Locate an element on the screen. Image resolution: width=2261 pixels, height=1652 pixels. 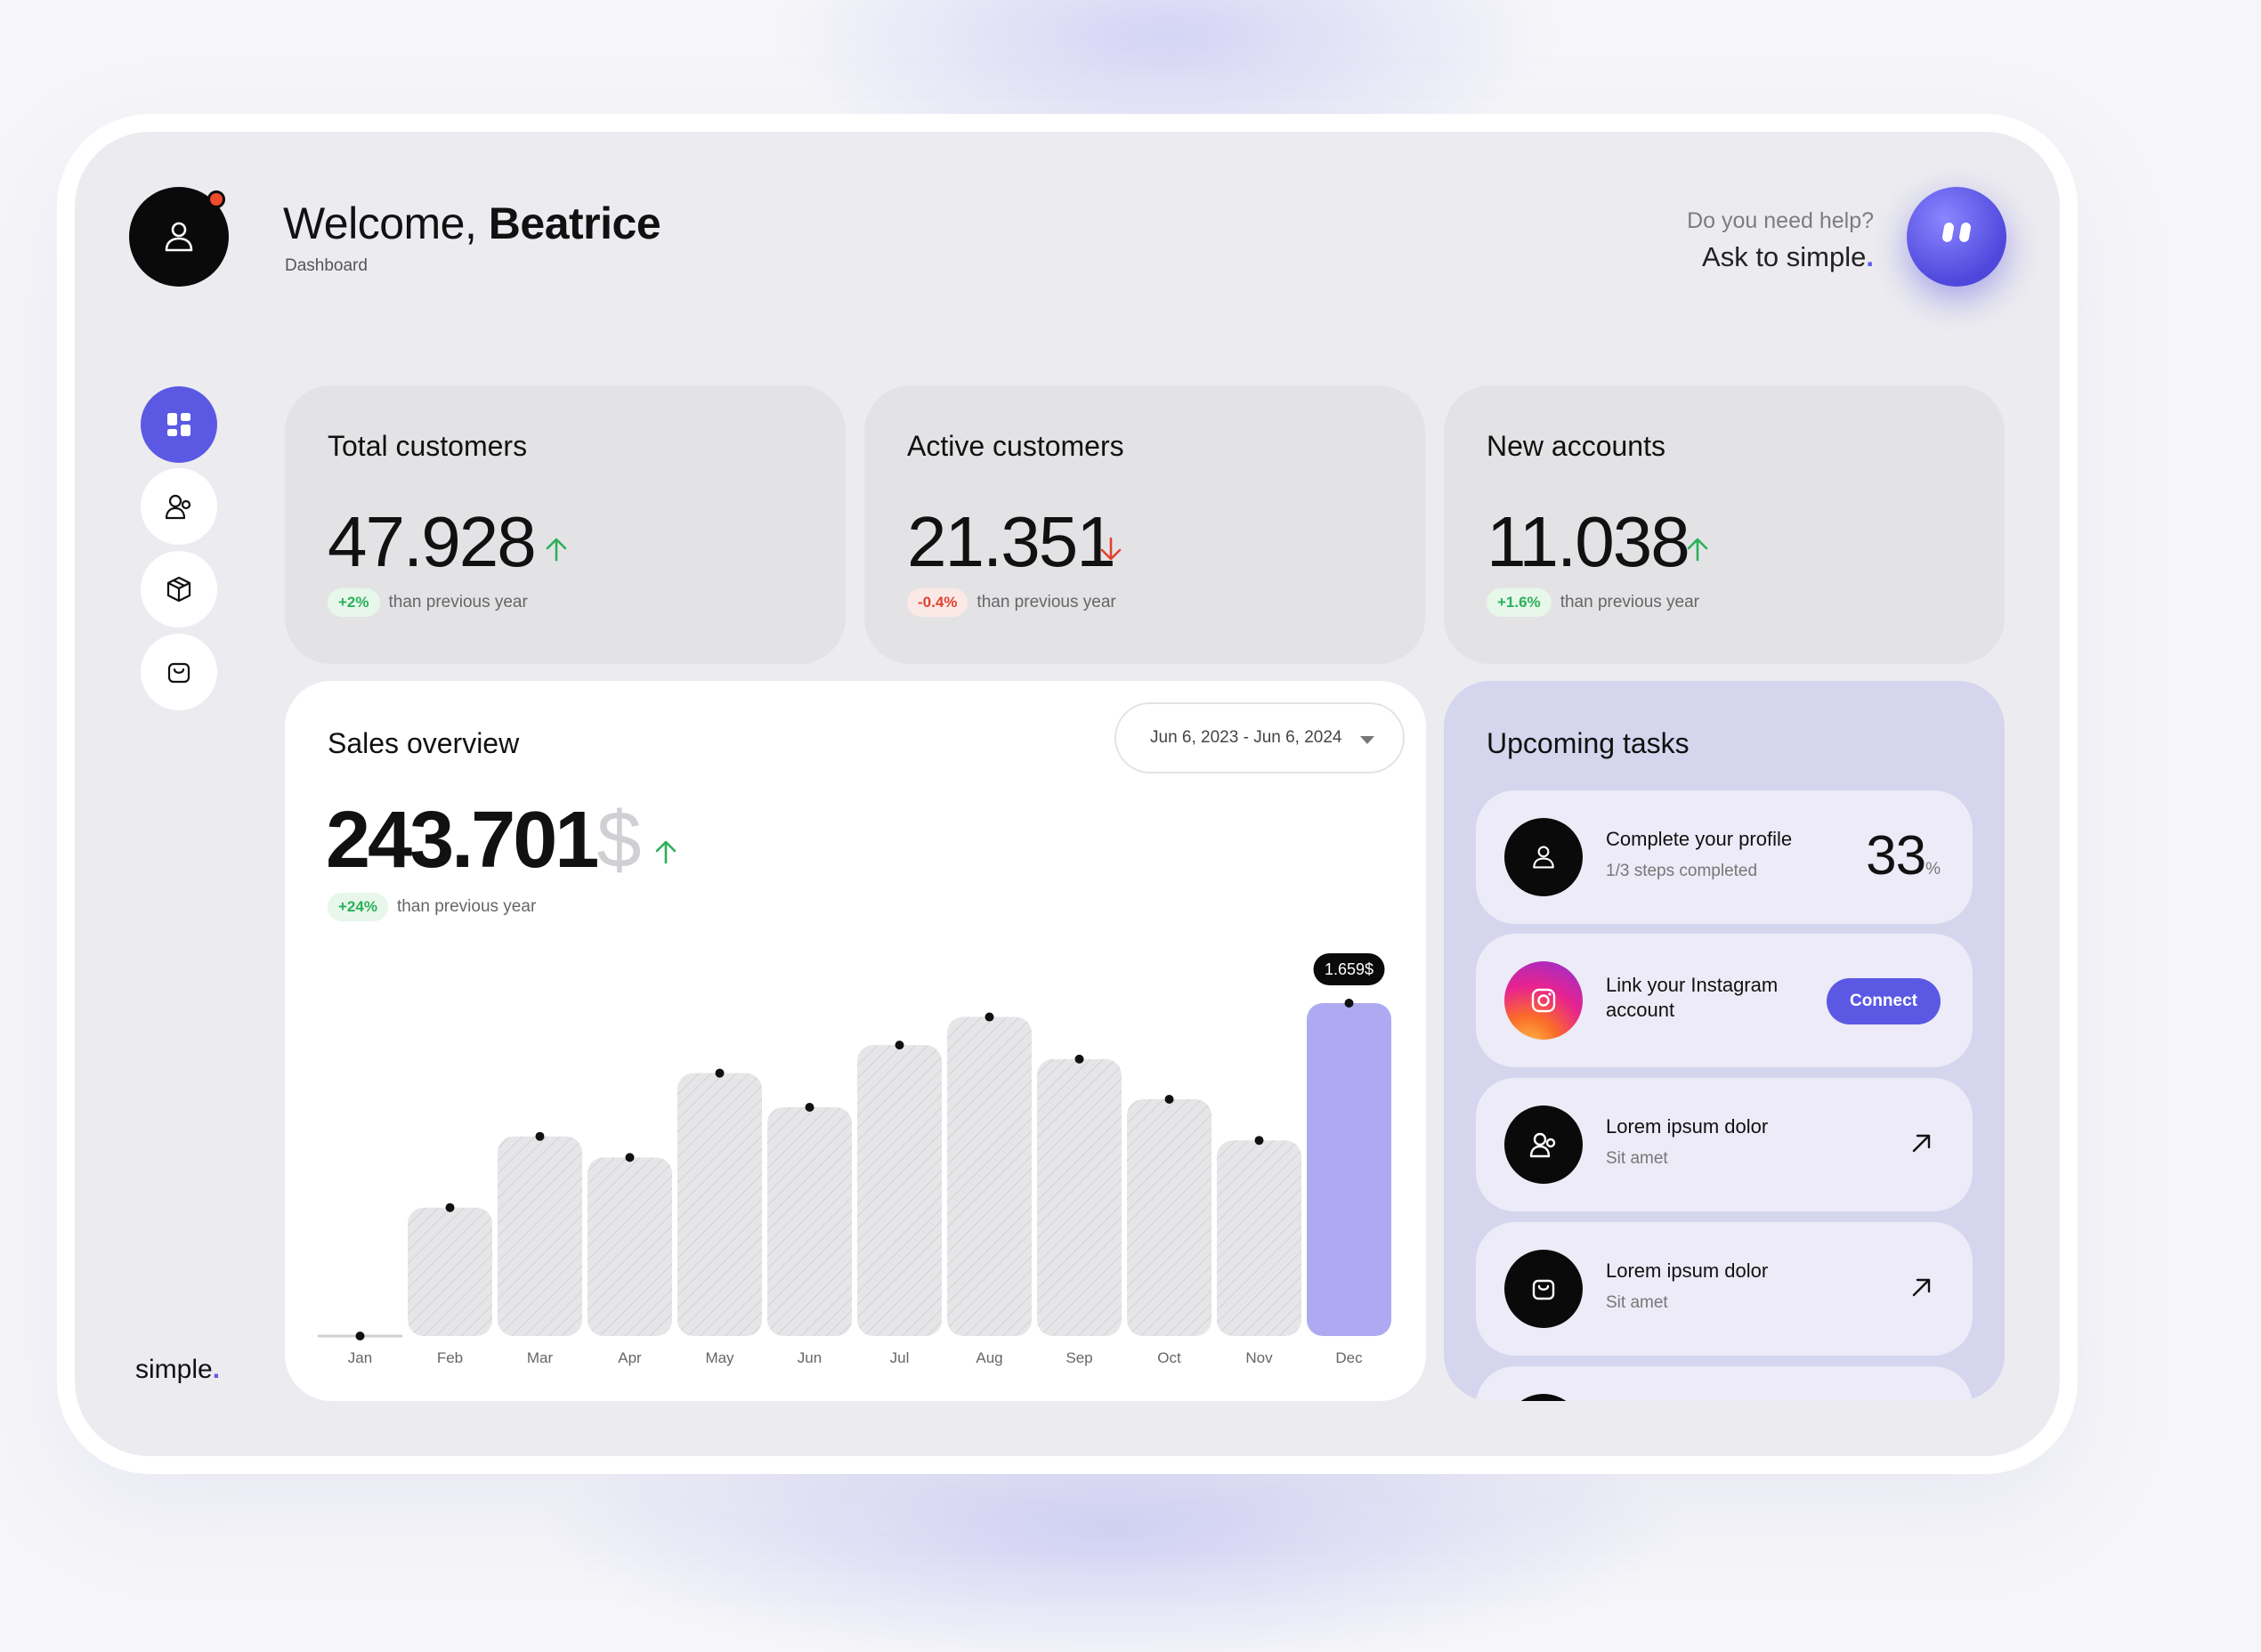
chart-data-label: 1.659$ is located at coordinates (1349, 969).